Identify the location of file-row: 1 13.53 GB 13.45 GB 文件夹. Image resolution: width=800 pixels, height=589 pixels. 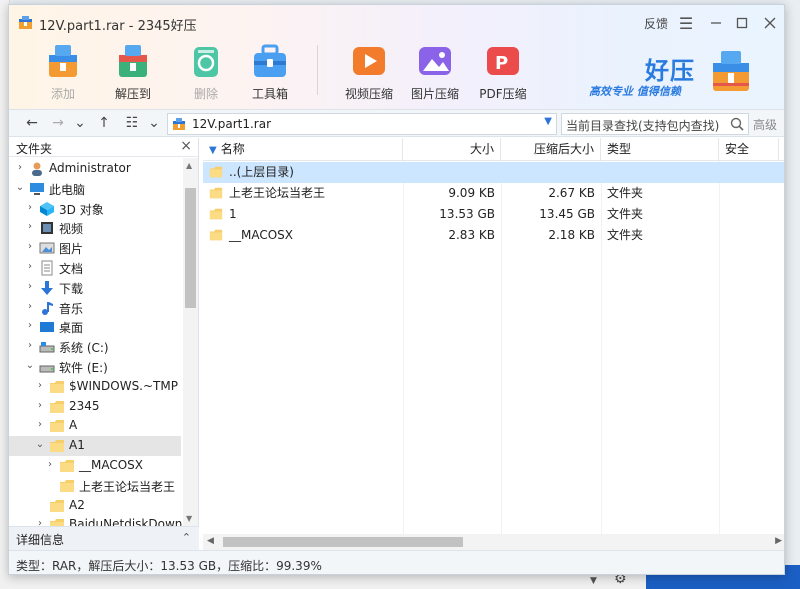
(493, 214).